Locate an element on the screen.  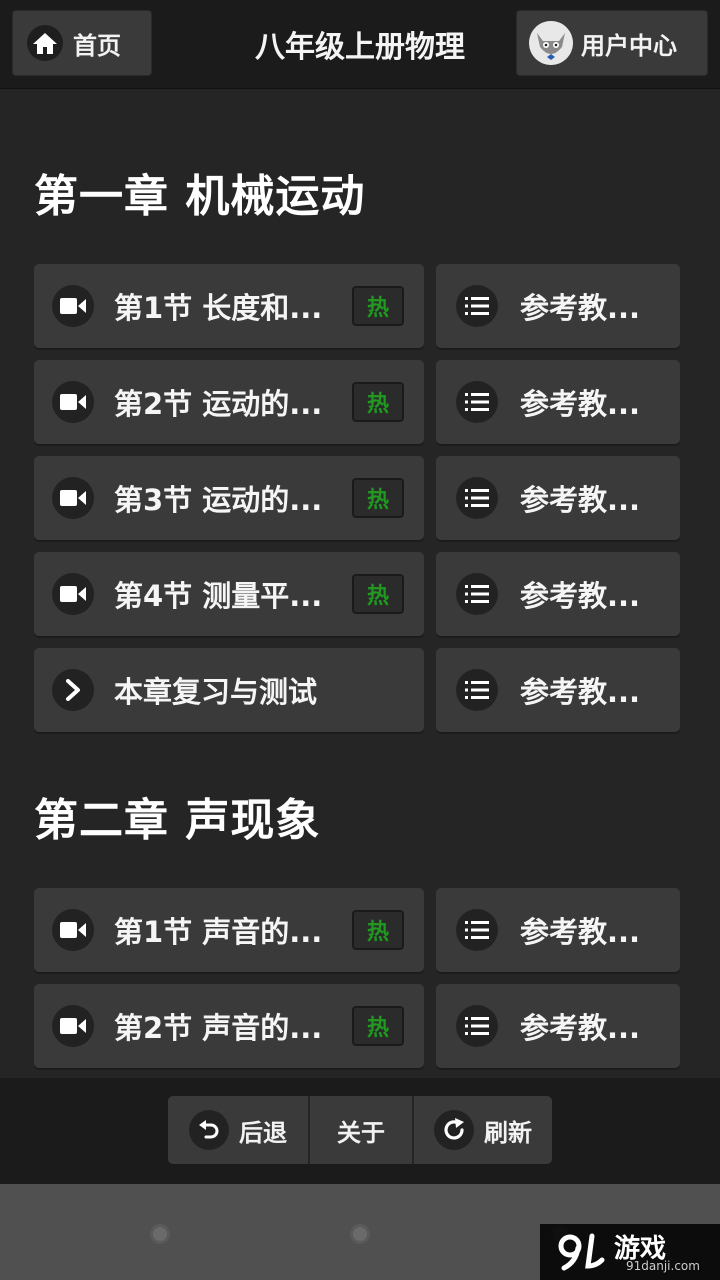
site-watermark: 游戏 91danji.com is located at coordinates (630, 1252).